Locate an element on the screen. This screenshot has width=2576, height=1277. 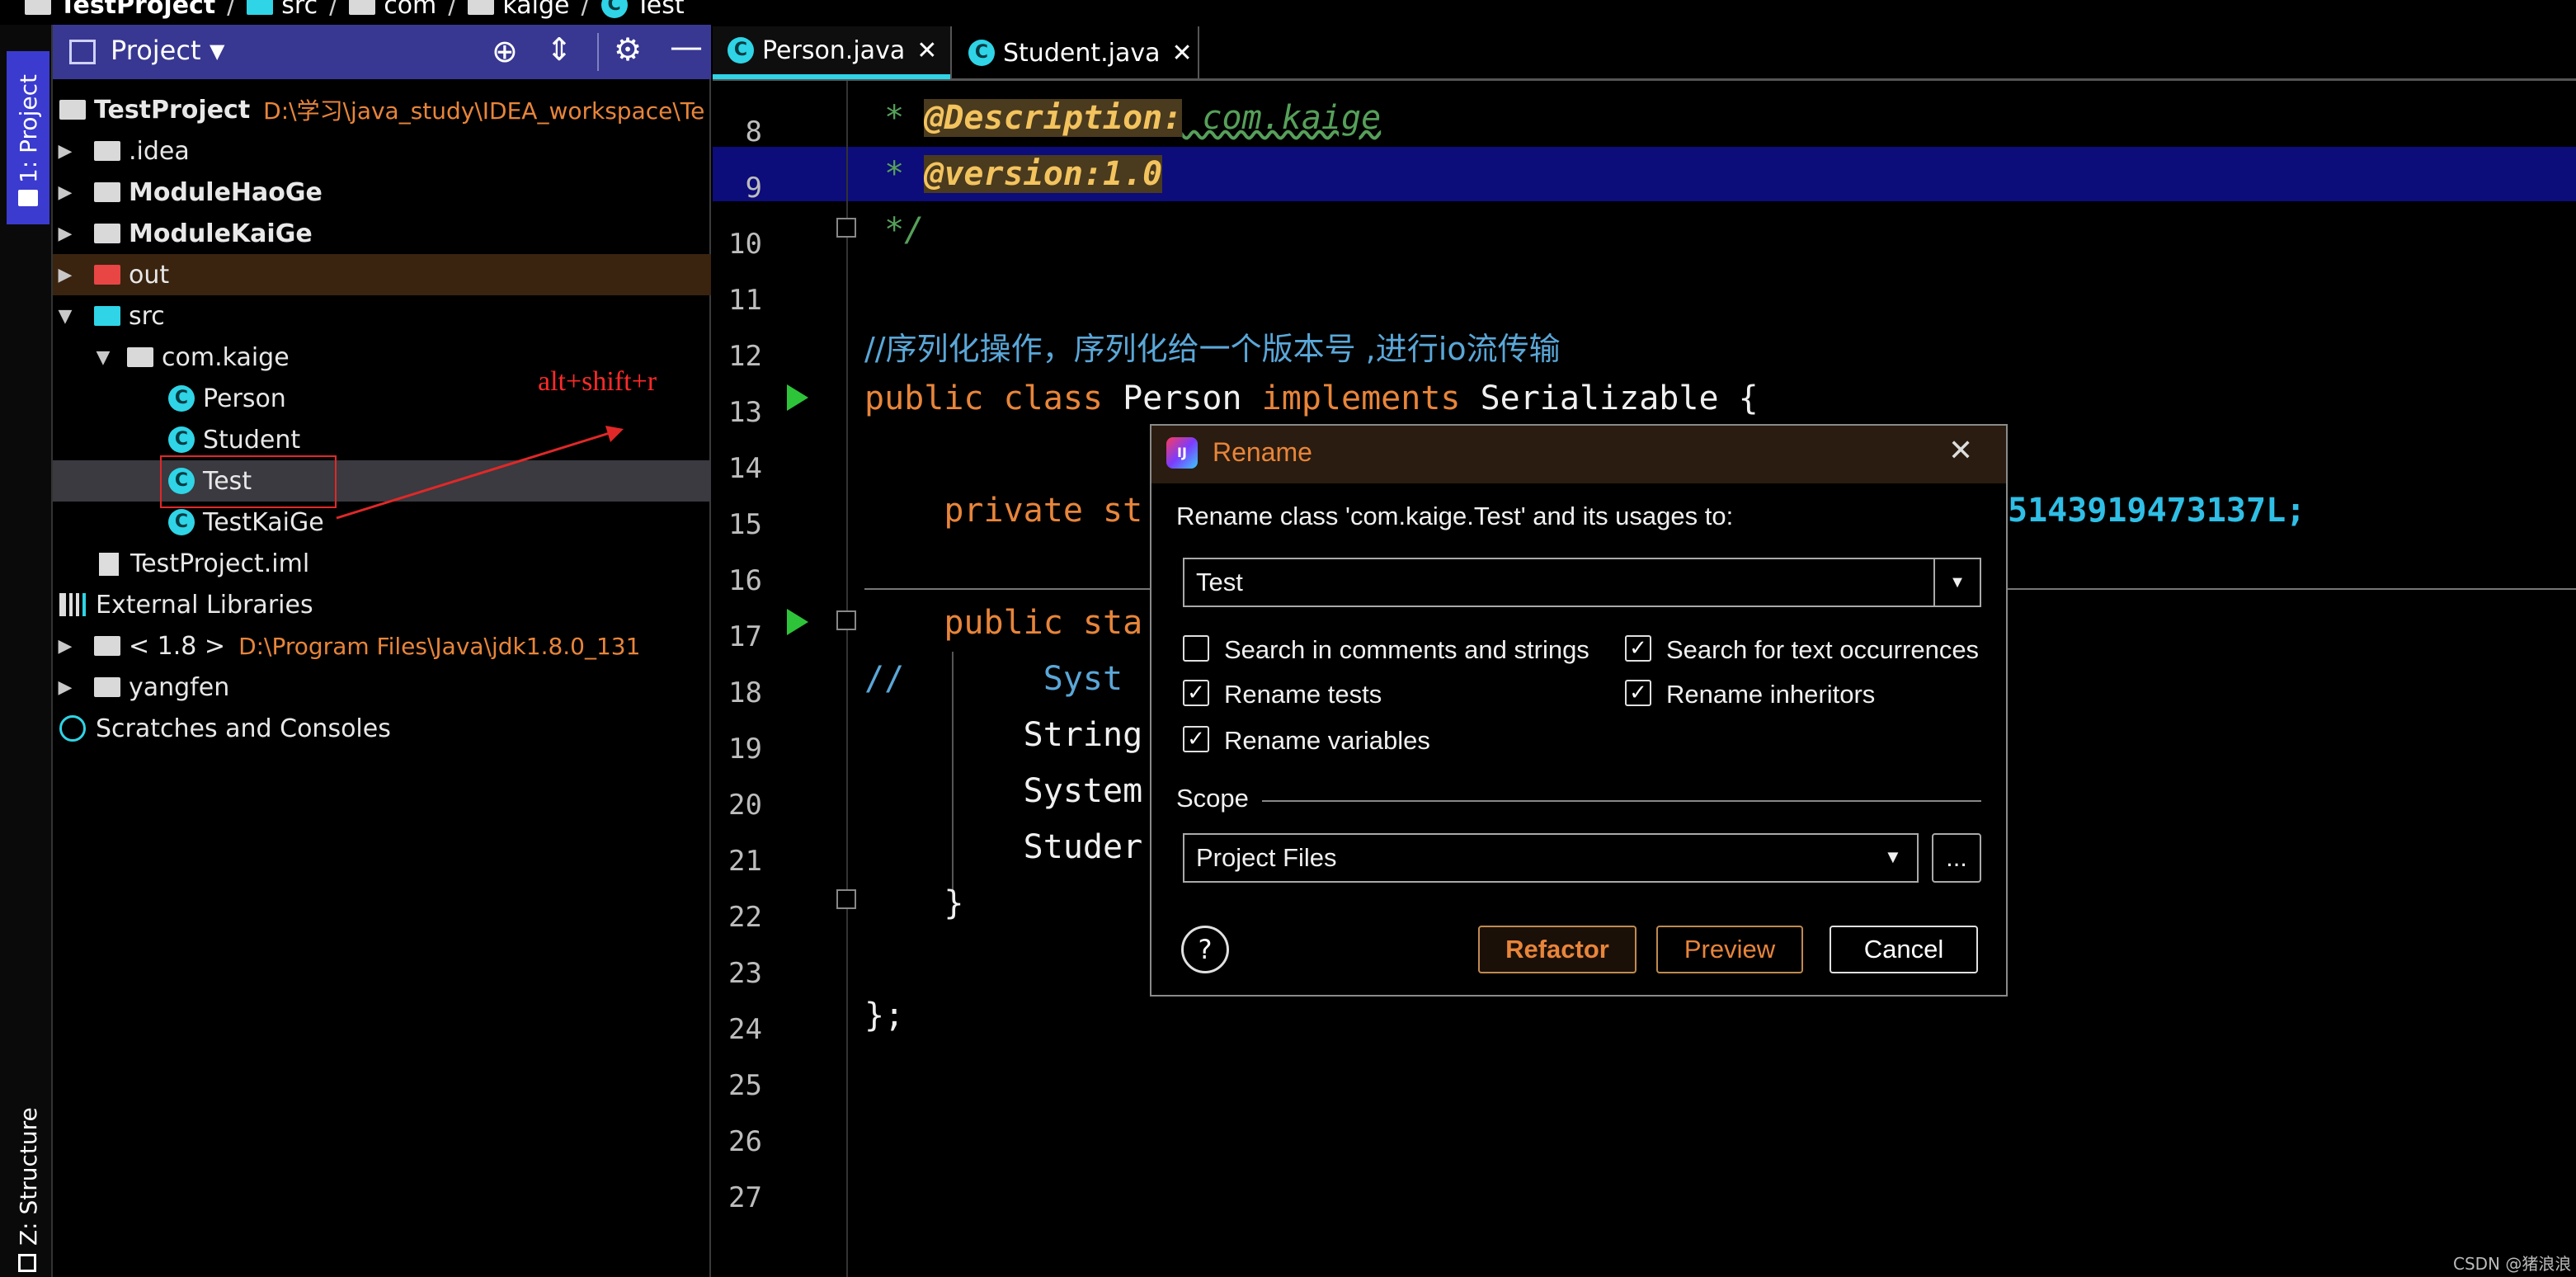
line-number: 18 is located at coordinates (745, 692).